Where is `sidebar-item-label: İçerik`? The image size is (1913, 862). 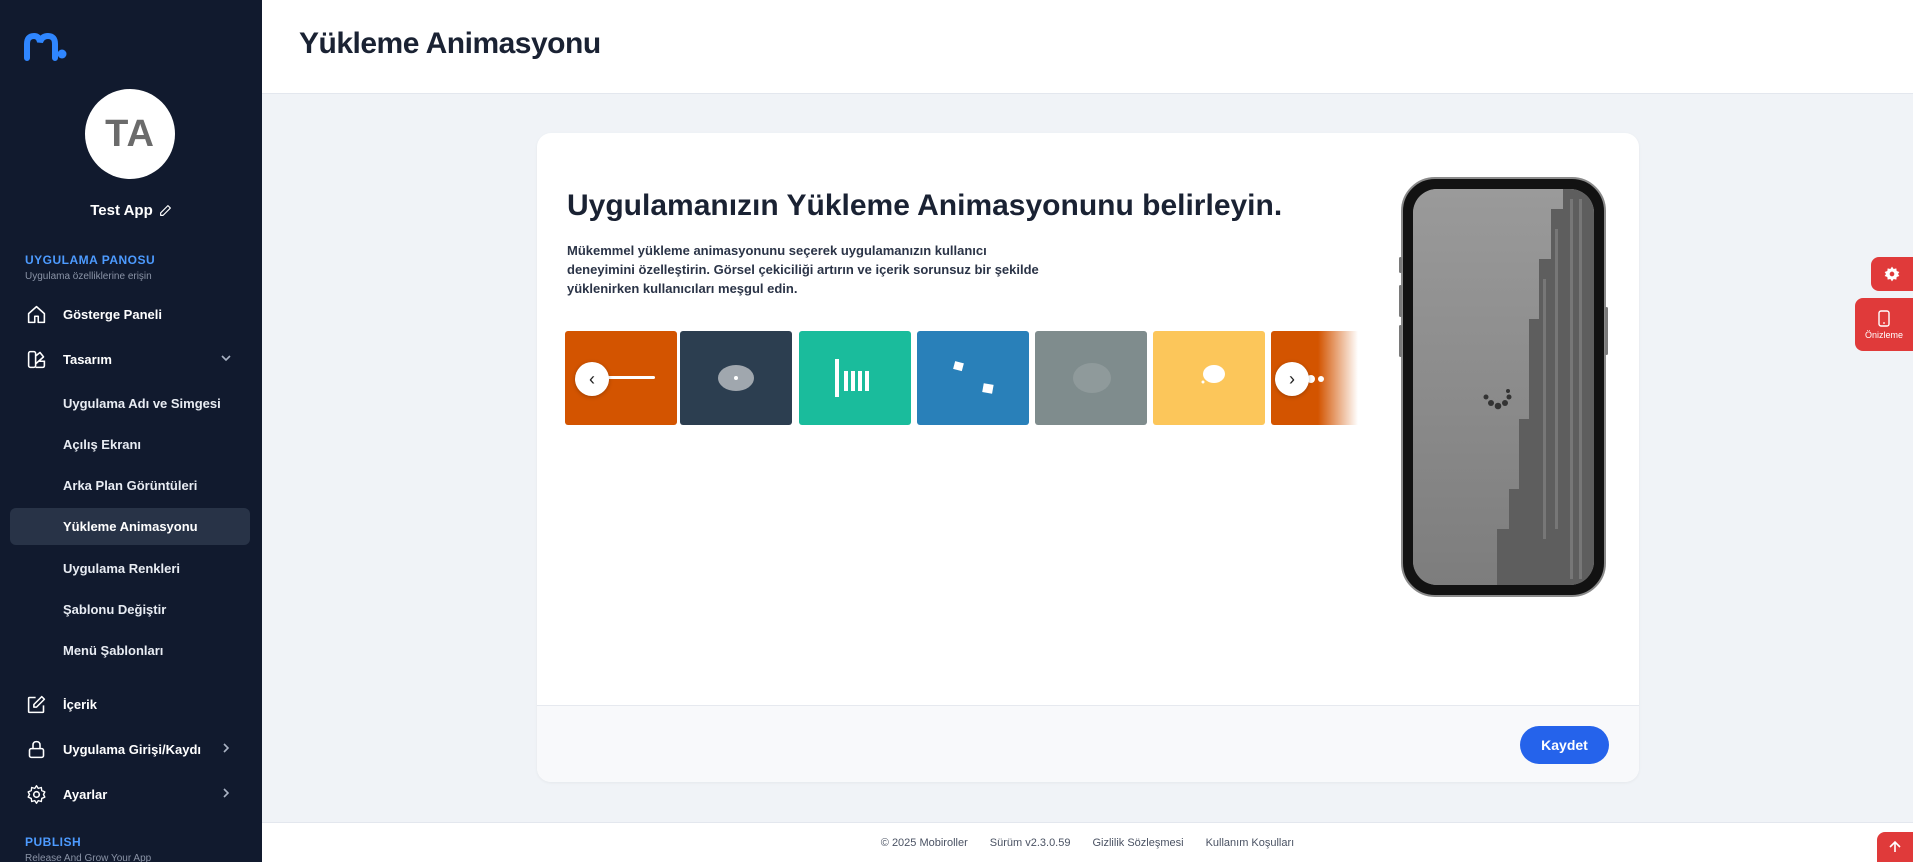
sidebar-item-label: İçerik is located at coordinates (80, 704).